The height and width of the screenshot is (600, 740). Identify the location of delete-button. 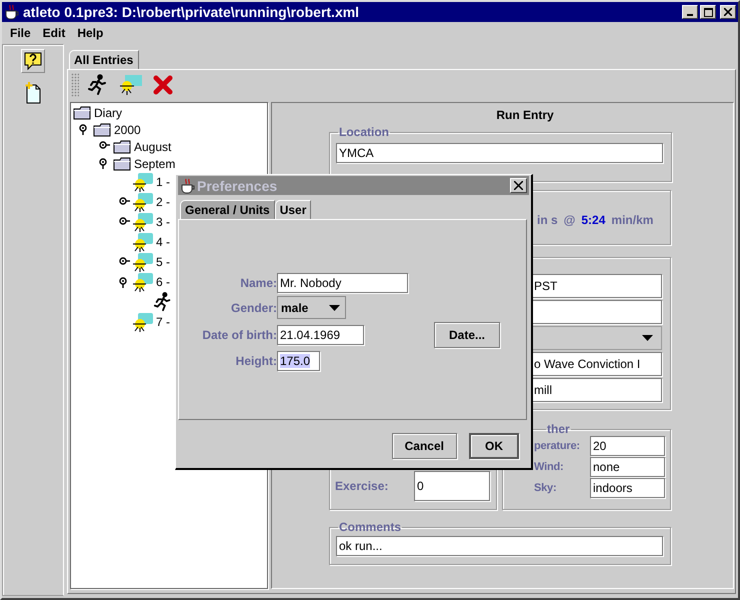
(163, 85).